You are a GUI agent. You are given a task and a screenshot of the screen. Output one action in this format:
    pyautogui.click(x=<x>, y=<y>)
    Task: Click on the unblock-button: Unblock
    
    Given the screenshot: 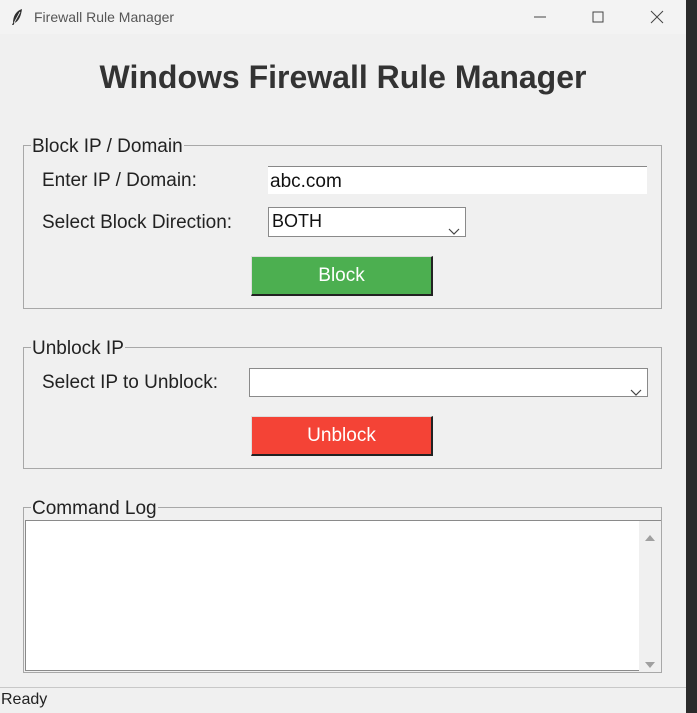 What is the action you would take?
    pyautogui.click(x=342, y=436)
    